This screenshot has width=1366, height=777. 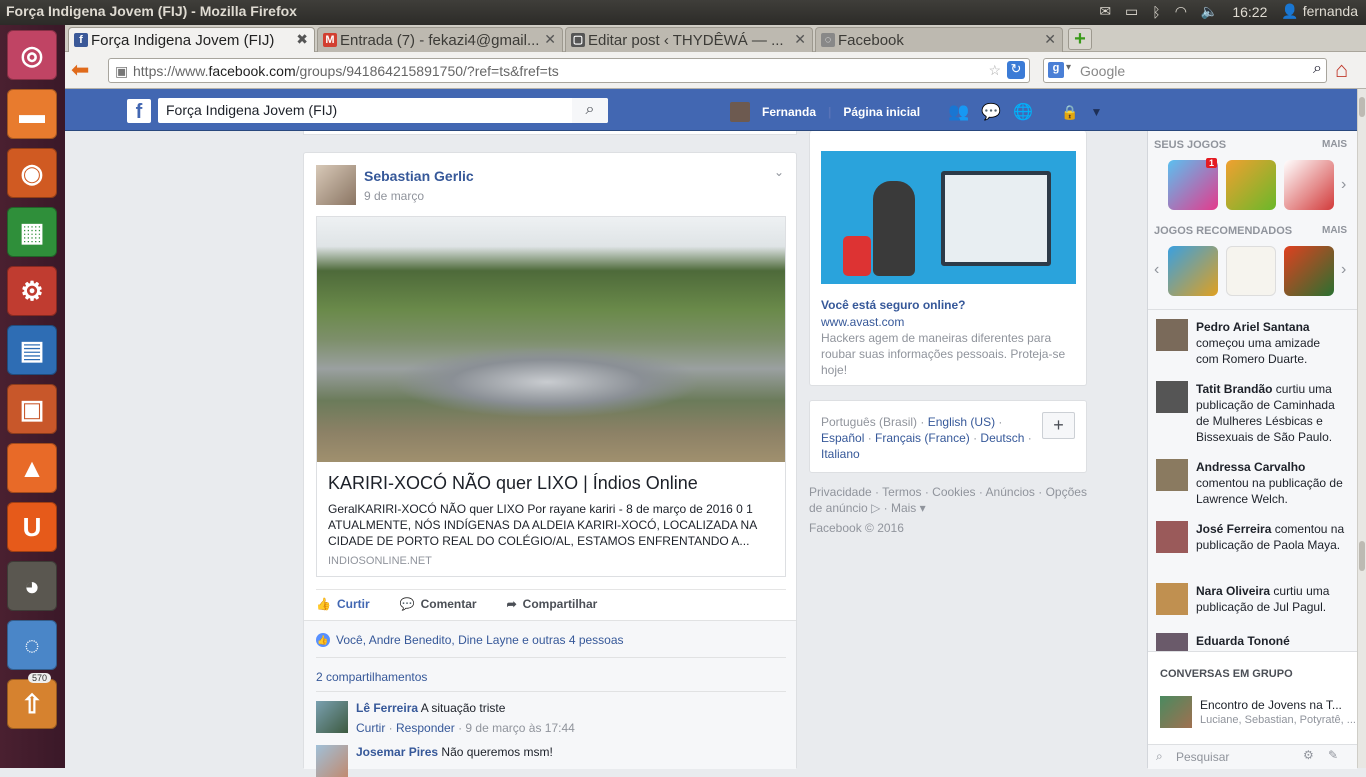 I want to click on files-icon: ▬, so click(x=32, y=114).